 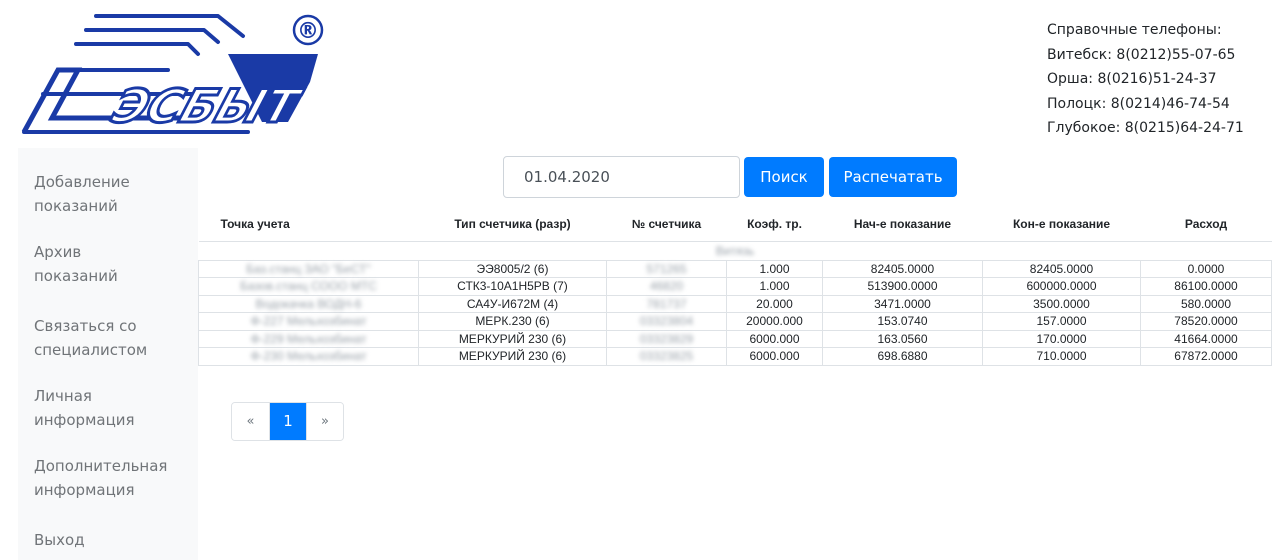 I want to click on cell-type: СТК3-10А1Н5РВ (7), so click(x=512, y=286).